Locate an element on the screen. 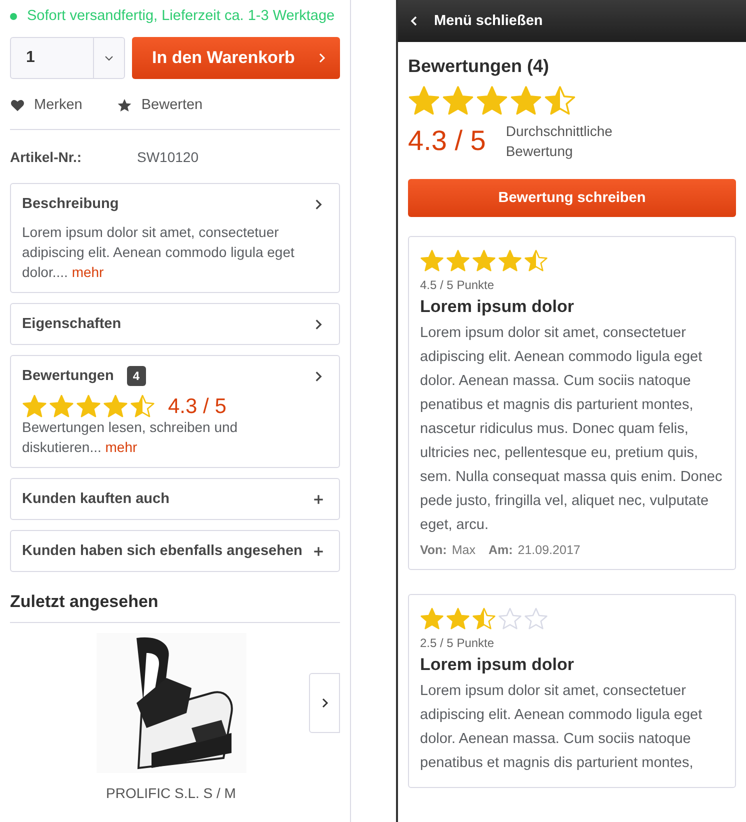  article-number-label: Artikel-Nr.: is located at coordinates (46, 157).